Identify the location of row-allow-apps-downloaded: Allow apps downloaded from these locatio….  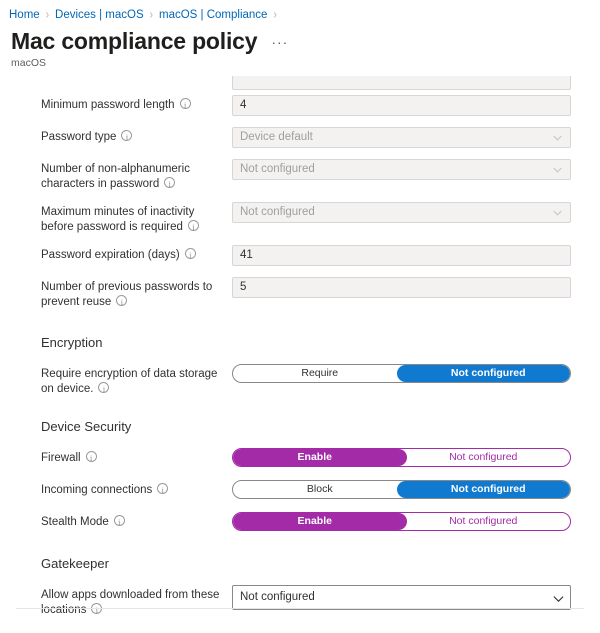
(306, 601).